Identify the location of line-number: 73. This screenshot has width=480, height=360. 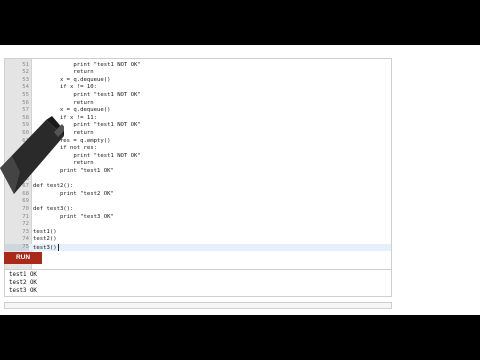
(25, 231).